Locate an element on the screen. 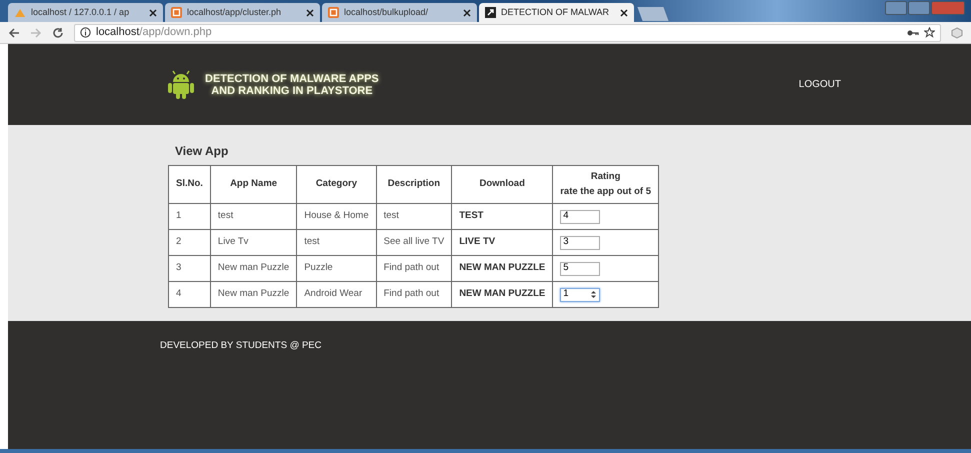  android-logo is located at coordinates (181, 85).